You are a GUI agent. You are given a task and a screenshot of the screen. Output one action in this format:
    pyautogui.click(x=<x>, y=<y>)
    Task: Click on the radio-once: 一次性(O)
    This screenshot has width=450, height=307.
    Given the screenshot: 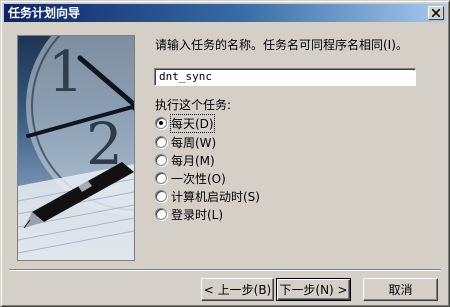 What is the action you would take?
    pyautogui.click(x=190, y=178)
    